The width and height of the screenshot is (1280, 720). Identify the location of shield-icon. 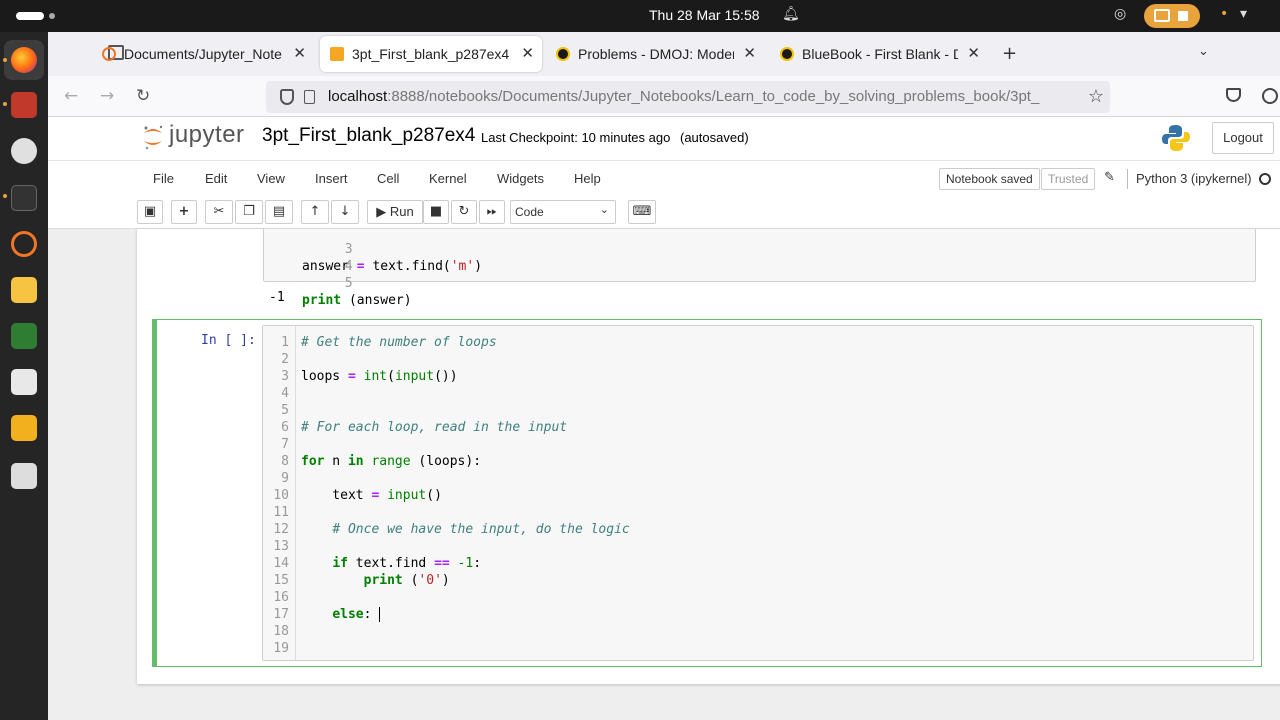
(287, 97).